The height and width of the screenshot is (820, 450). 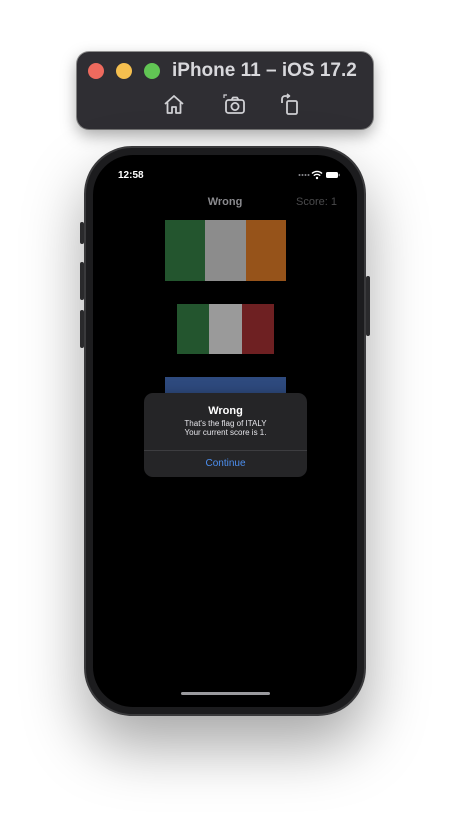 What do you see at coordinates (333, 175) in the screenshot?
I see `battery-icon` at bounding box center [333, 175].